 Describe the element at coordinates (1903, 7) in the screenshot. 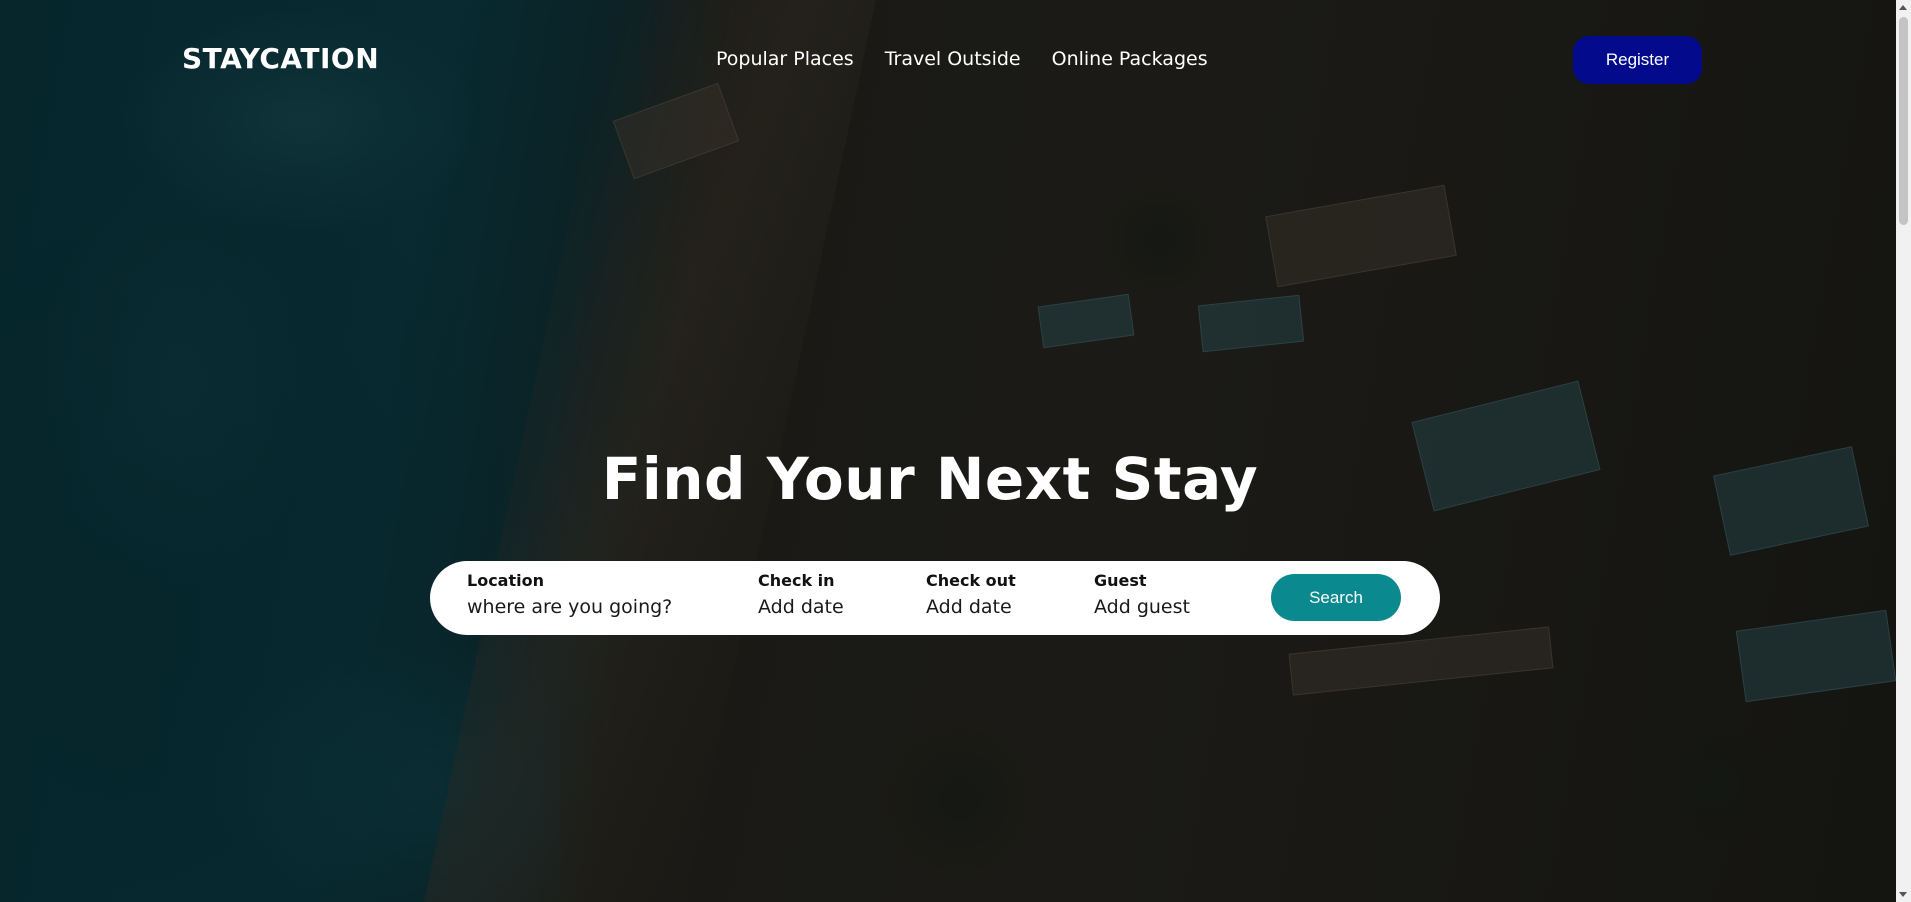

I see `scroll-up-arrow-icon` at that location.